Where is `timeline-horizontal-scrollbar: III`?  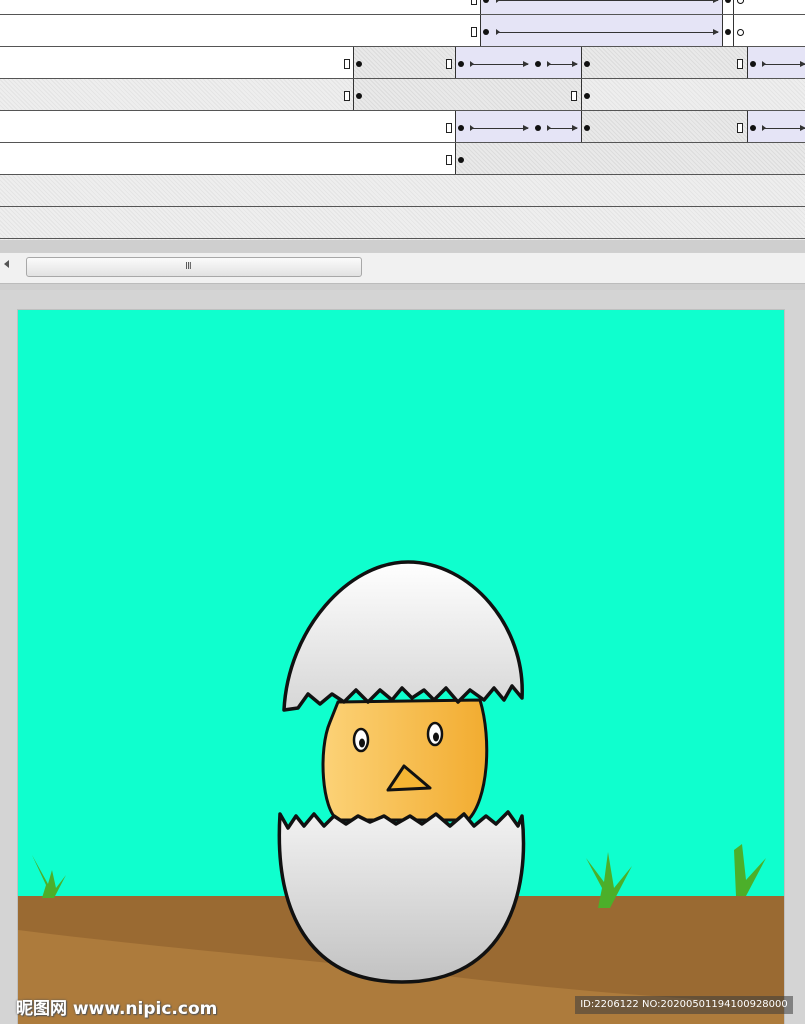
timeline-horizontal-scrollbar: III is located at coordinates (402, 268).